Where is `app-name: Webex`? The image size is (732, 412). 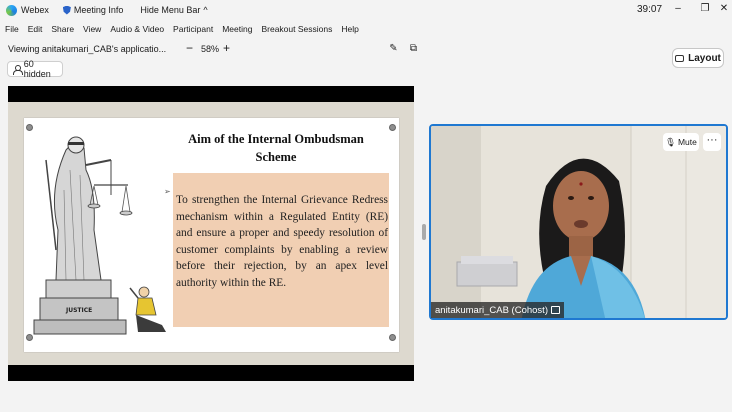 app-name: Webex is located at coordinates (27, 10).